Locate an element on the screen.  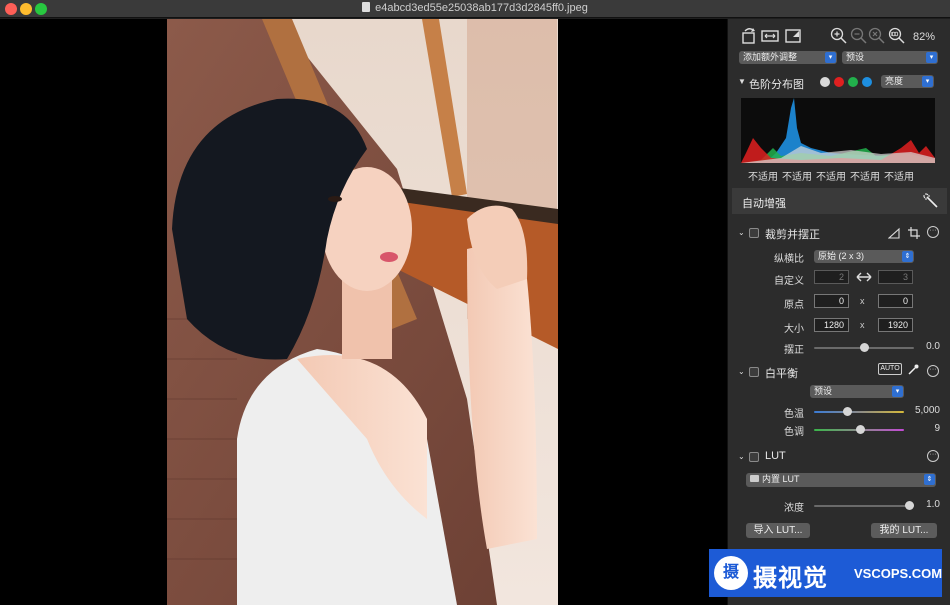
origin-label: 原点 is located at coordinates (794, 305).